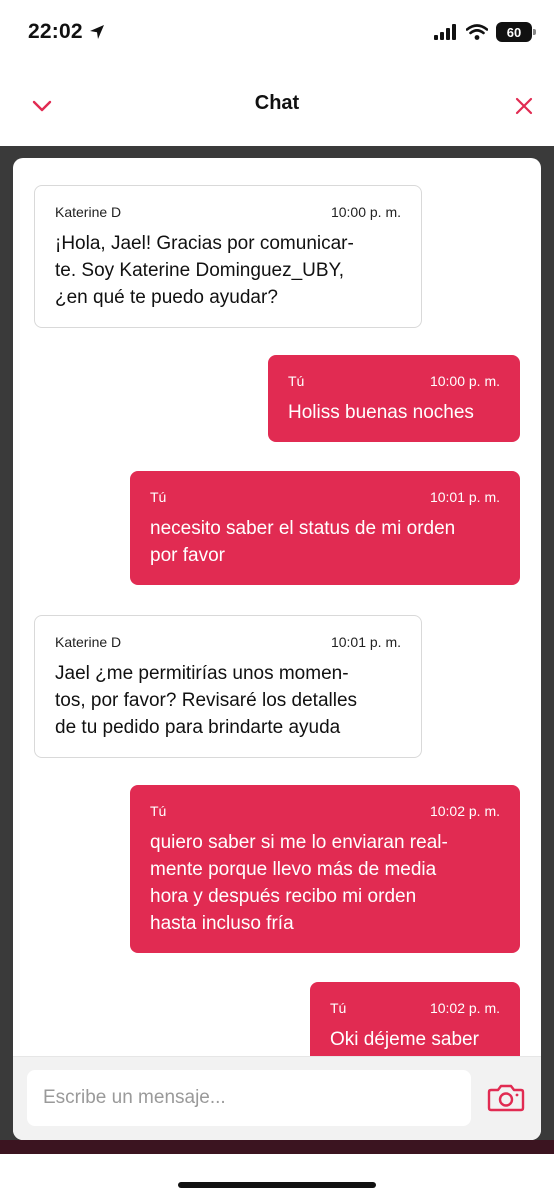  I want to click on battery-indicator: 60, so click(516, 32).